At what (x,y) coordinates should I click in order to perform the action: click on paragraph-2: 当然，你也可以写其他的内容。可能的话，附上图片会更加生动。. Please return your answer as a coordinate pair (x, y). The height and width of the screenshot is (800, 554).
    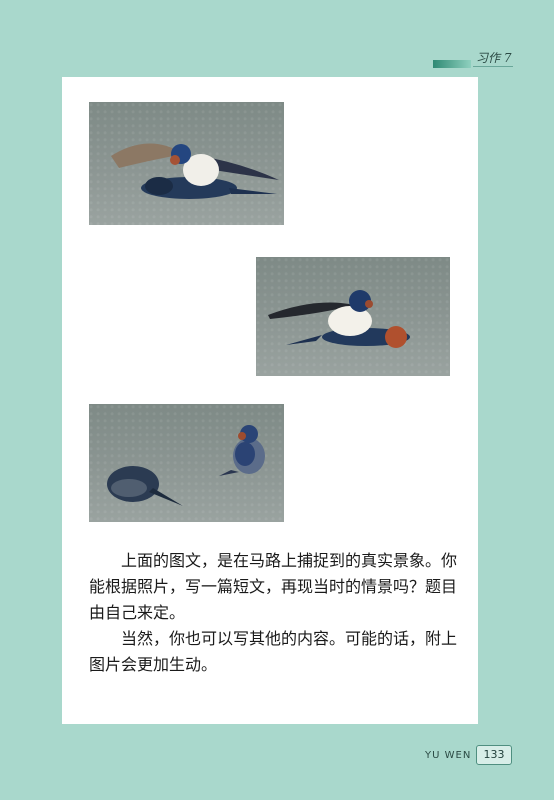
    Looking at the image, I should click on (273, 651).